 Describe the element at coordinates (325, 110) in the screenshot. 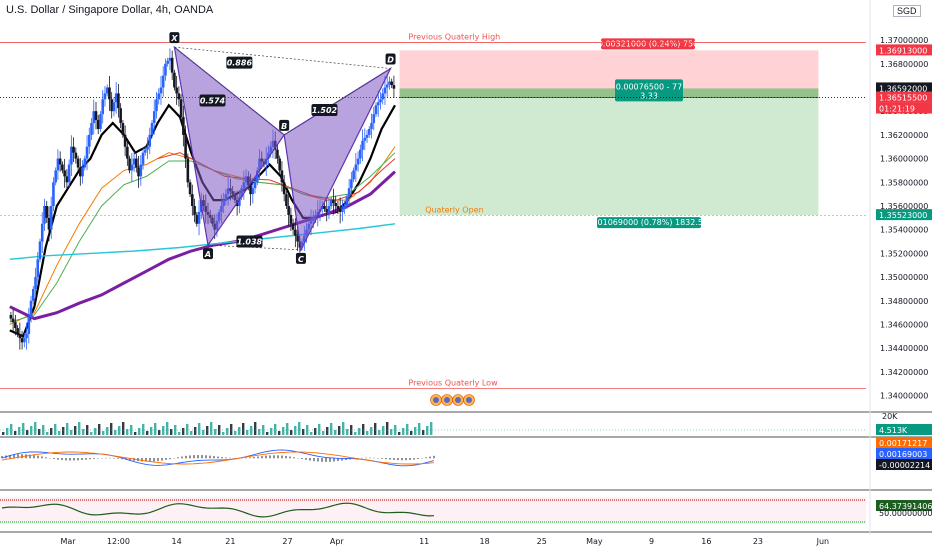

I see `pattern-ratio-text: 1.502` at that location.